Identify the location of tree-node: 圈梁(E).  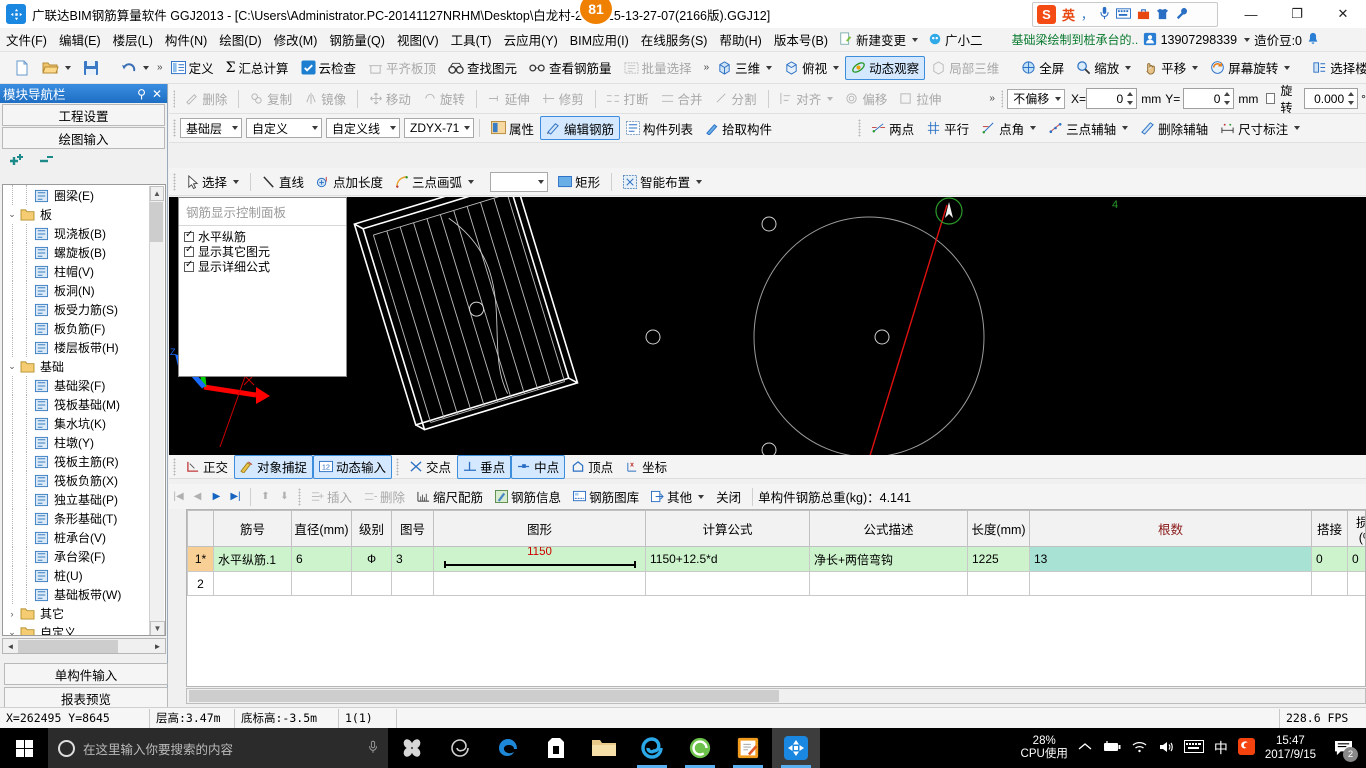
(77, 195).